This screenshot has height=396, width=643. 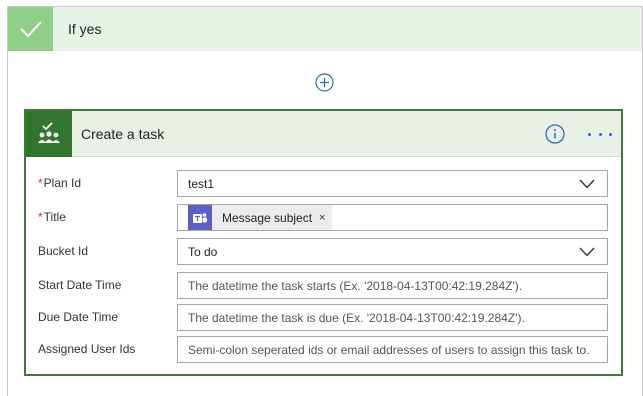 What do you see at coordinates (267, 217) in the screenshot?
I see `token-label: Message subject` at bounding box center [267, 217].